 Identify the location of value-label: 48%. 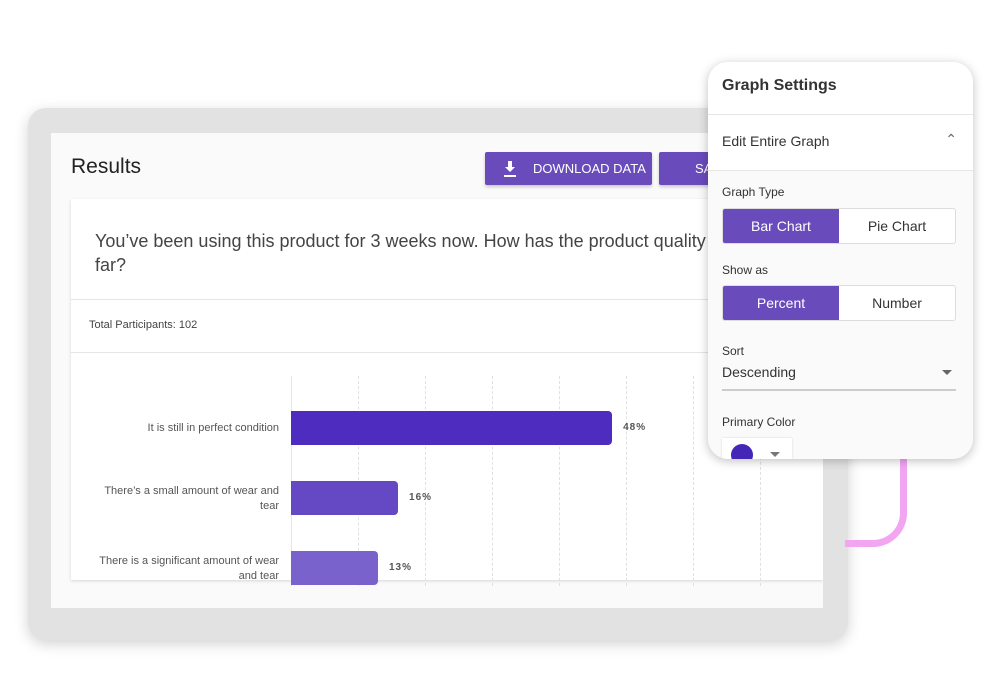
(635, 427).